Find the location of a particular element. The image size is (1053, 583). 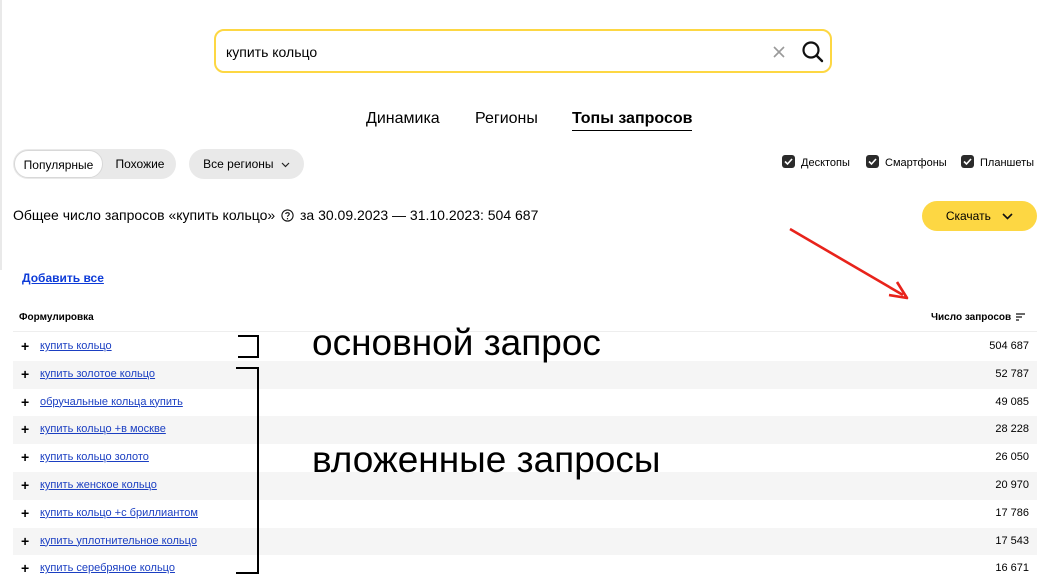

table-row: + купить уплотнительное кольцо 17 543 is located at coordinates (525, 541).